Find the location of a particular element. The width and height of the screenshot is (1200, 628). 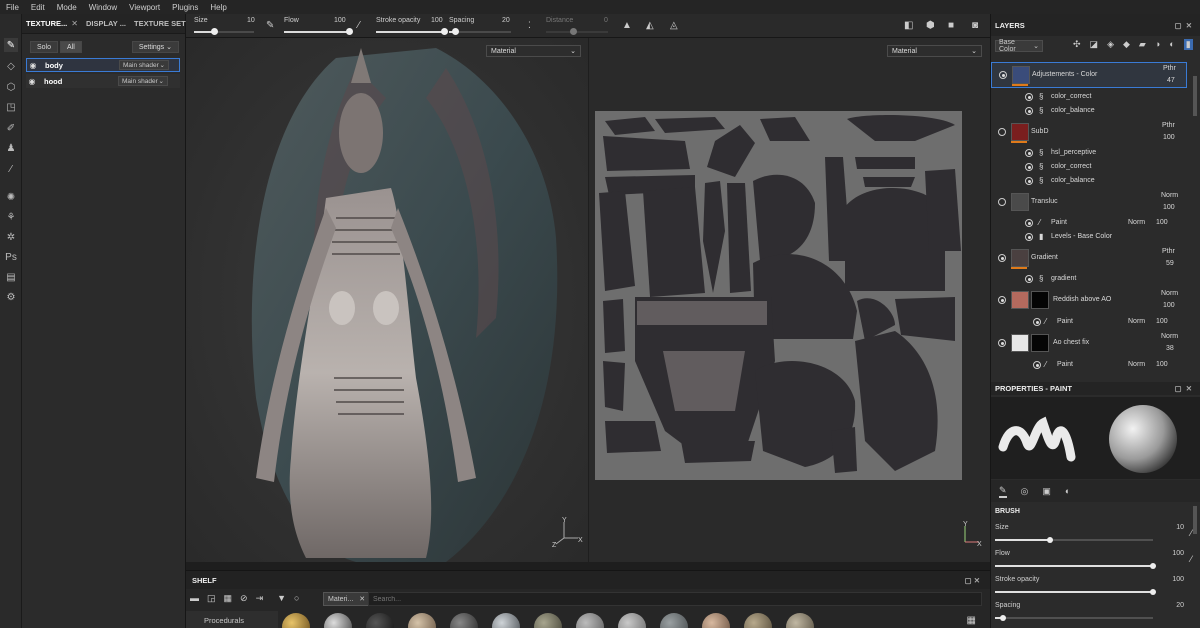

brush-size-knob is located at coordinates (1050, 540).